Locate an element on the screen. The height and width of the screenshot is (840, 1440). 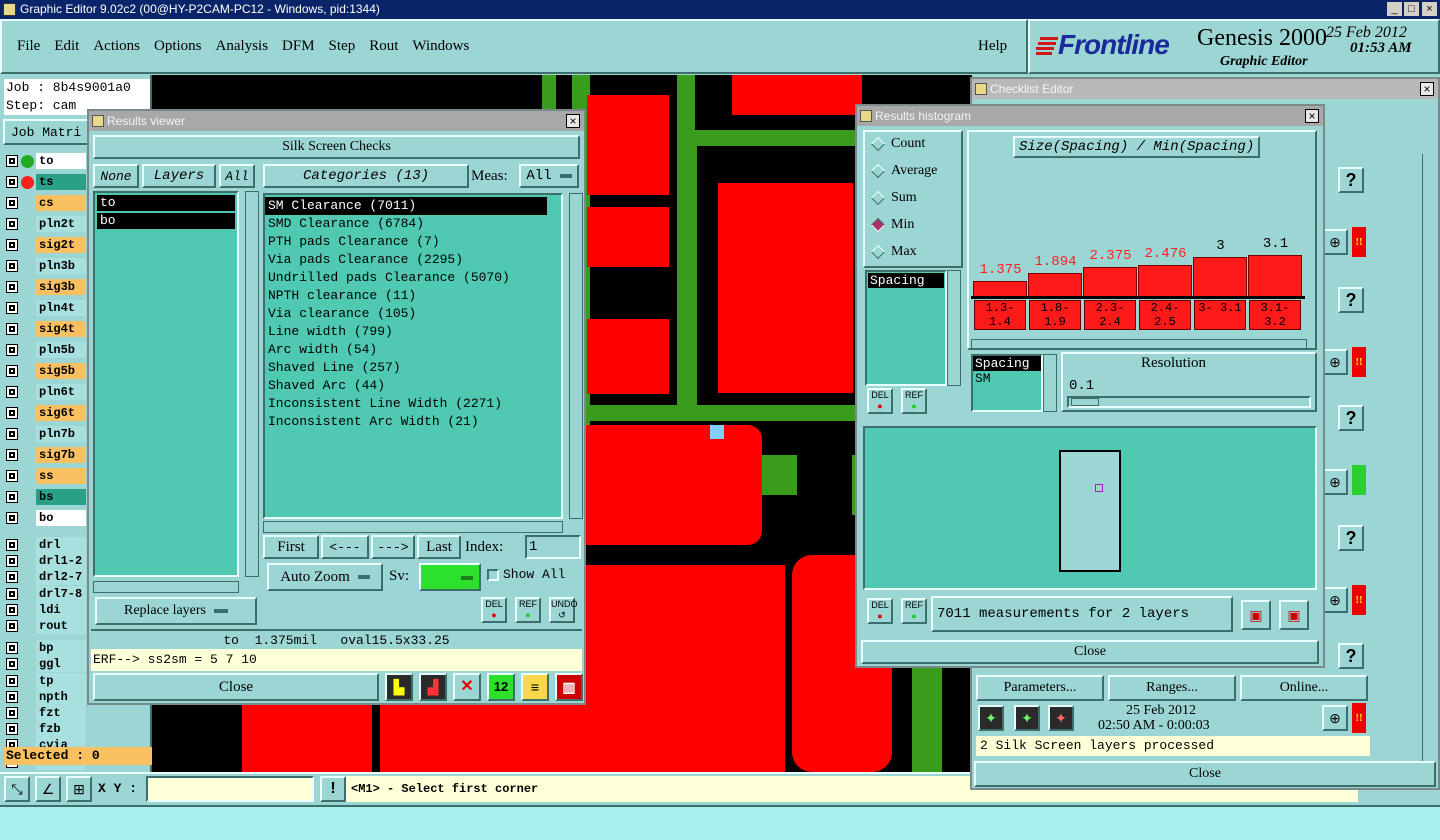
layer-row: pln6t is located at coordinates (46, 392).